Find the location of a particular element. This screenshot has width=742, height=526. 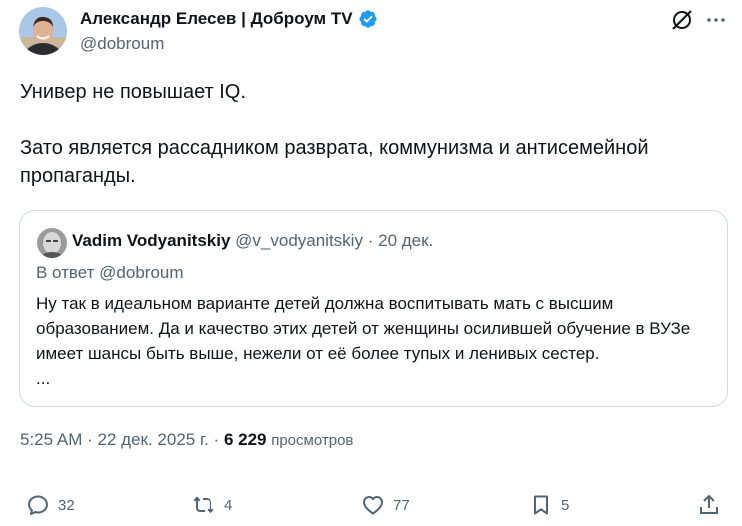

bookmark-count: 5 is located at coordinates (565, 505).